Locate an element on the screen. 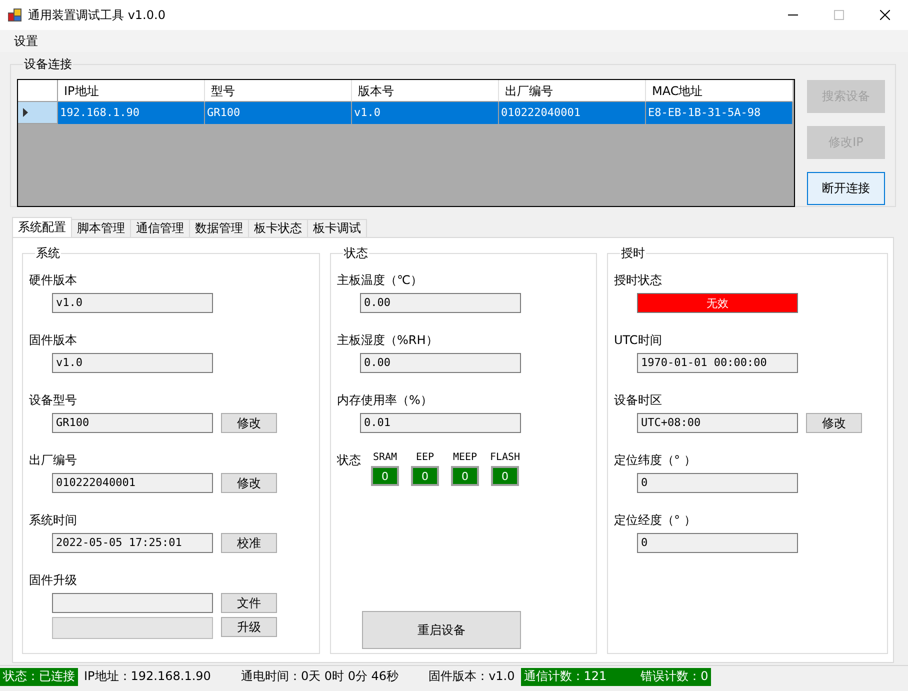 The width and height of the screenshot is (908, 691). value-field: 010222040001 is located at coordinates (132, 483).